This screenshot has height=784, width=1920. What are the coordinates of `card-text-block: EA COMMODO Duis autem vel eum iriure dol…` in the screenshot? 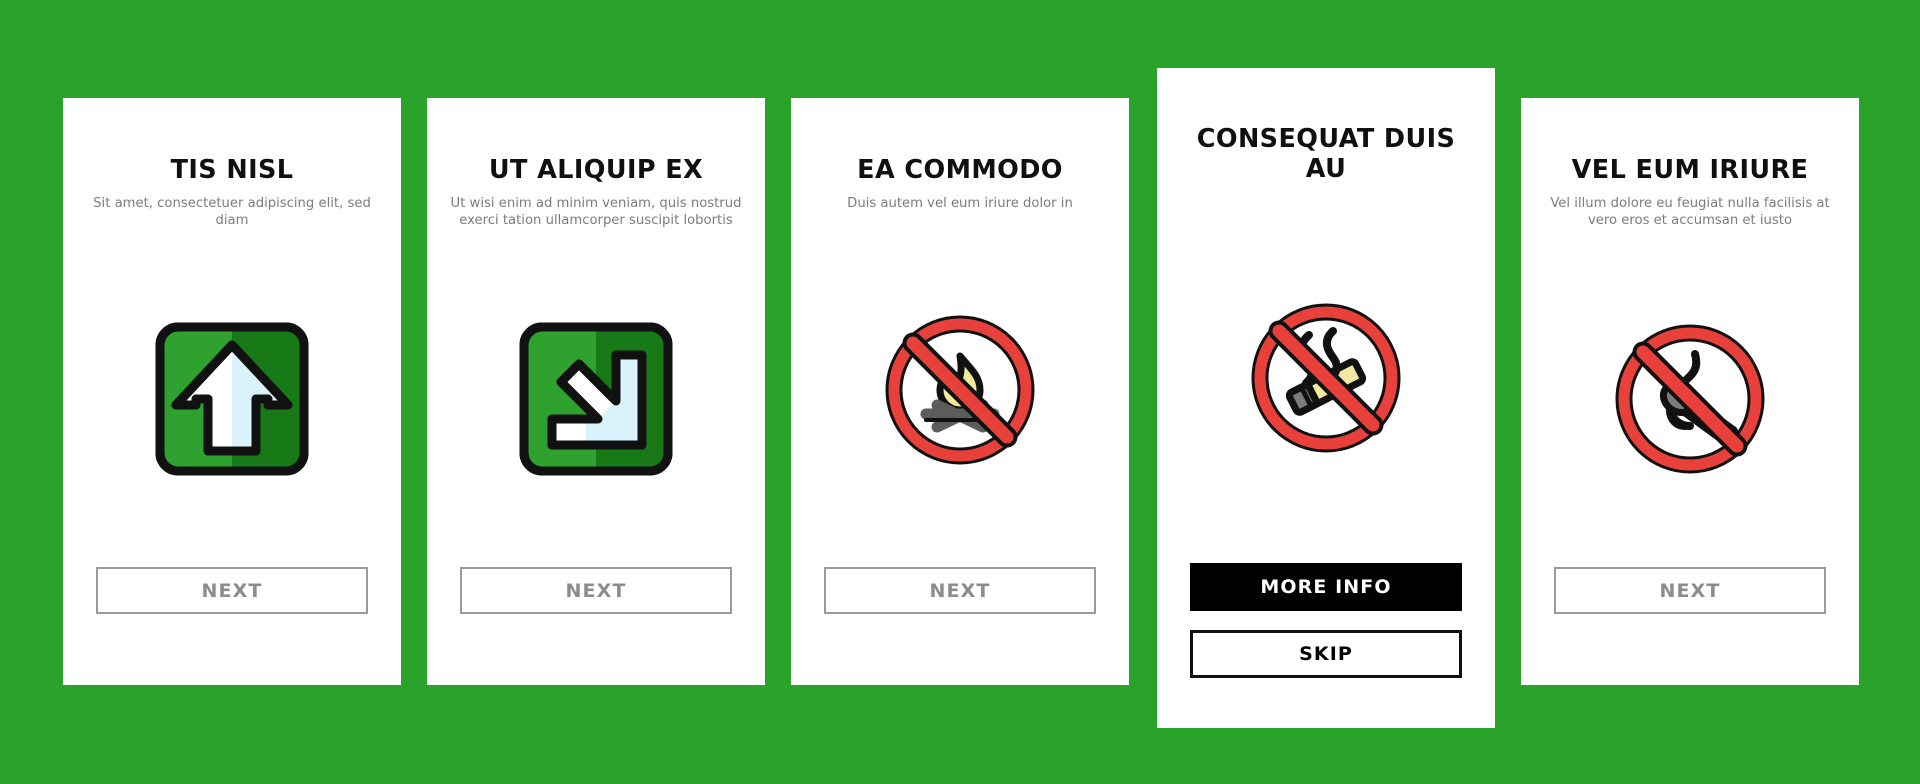 It's located at (960, 183).